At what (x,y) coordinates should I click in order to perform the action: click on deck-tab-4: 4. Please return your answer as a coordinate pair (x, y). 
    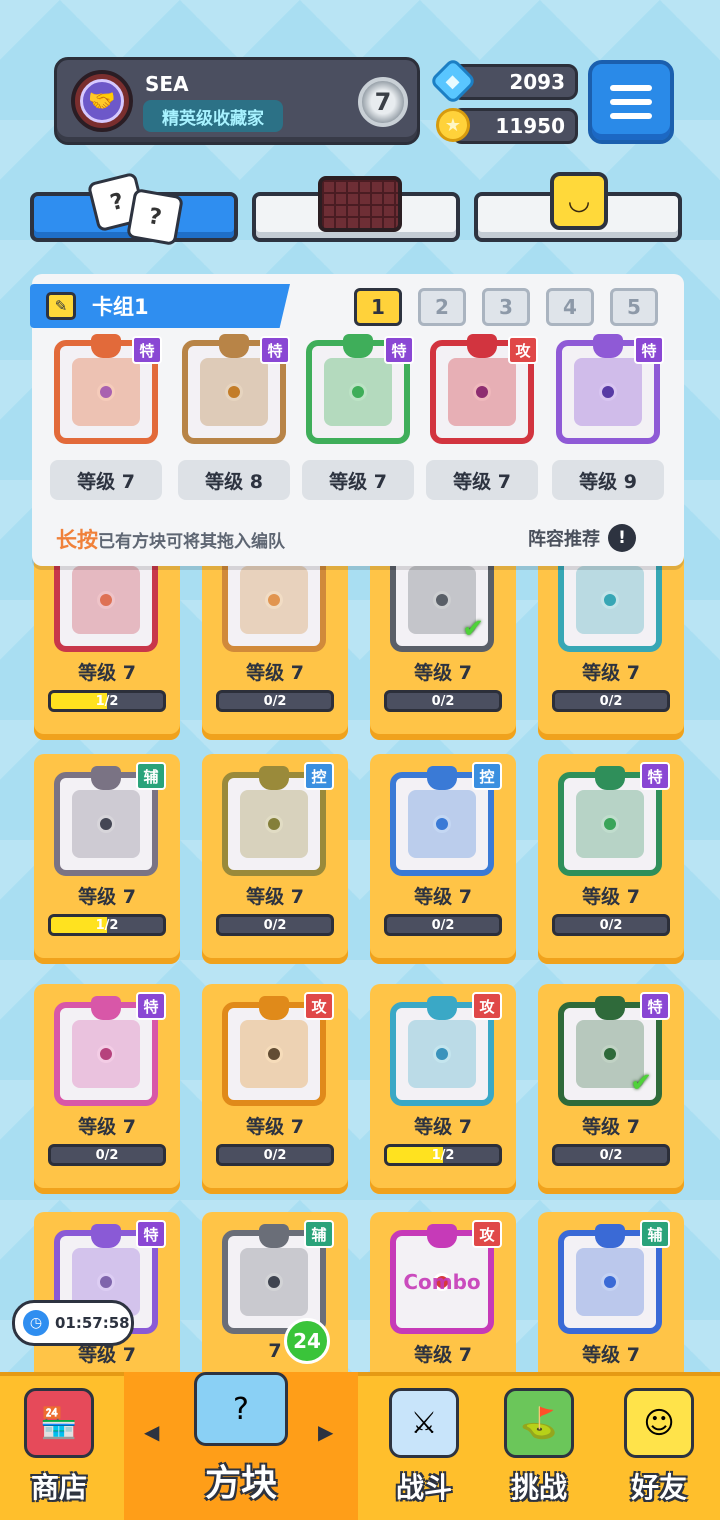
    Looking at the image, I should click on (570, 307).